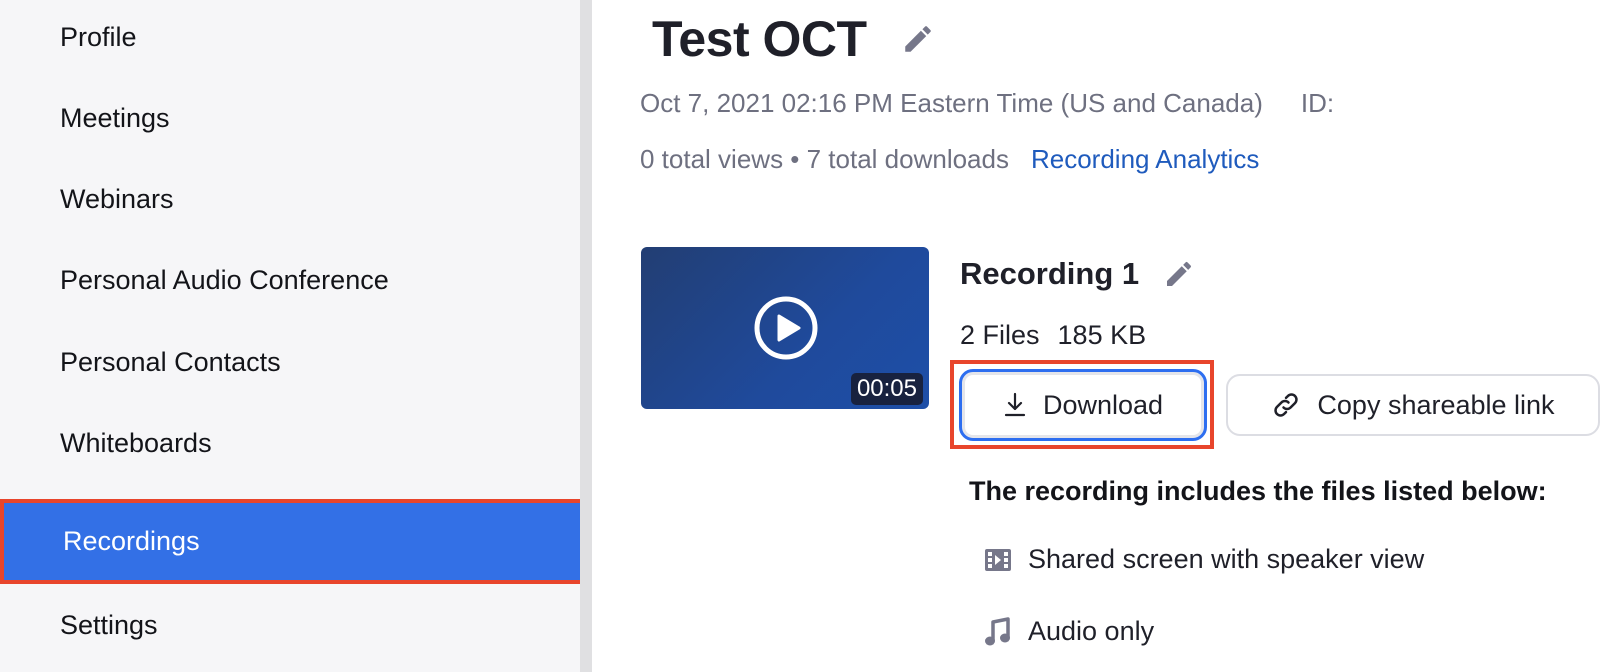 Image resolution: width=1615 pixels, height=672 pixels. I want to click on meeting-id-label: ID:, so click(1317, 103).